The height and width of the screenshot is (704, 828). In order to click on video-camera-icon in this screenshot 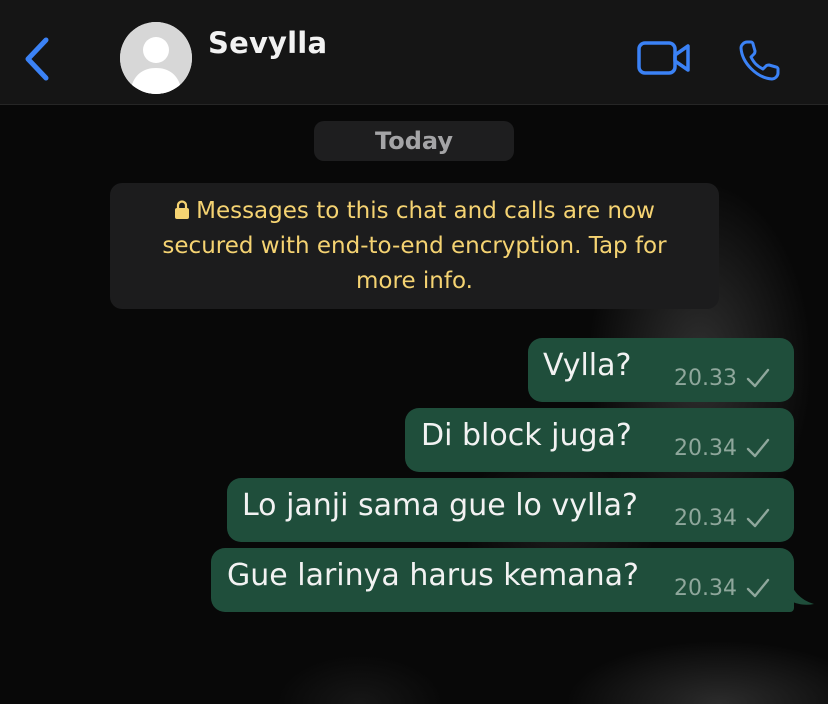, I will do `click(663, 58)`.